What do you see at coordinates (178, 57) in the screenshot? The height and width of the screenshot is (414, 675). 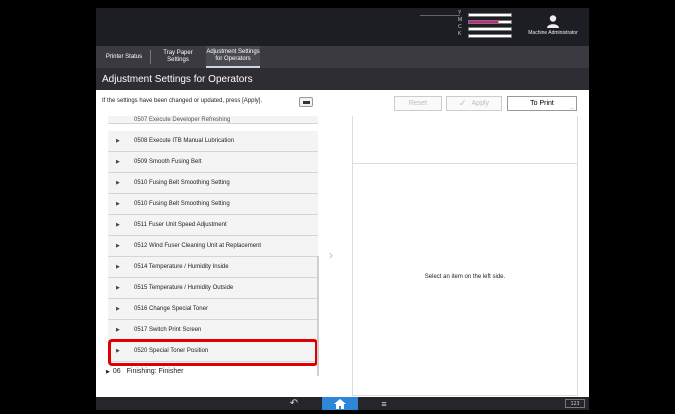 I see `tab-tray-paper-settings: Tray Paper Settings` at bounding box center [178, 57].